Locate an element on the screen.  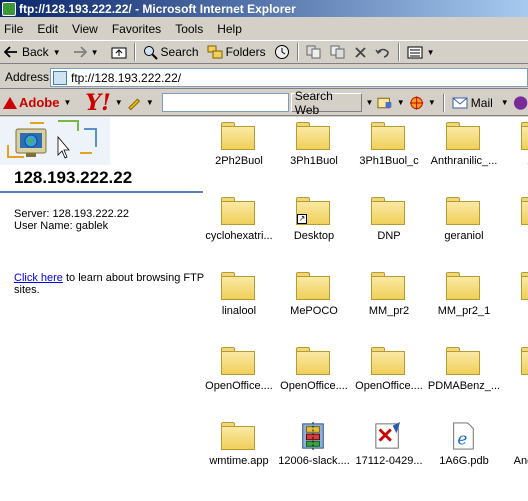
menu-favorites: Favorites is located at coordinates (136, 29).